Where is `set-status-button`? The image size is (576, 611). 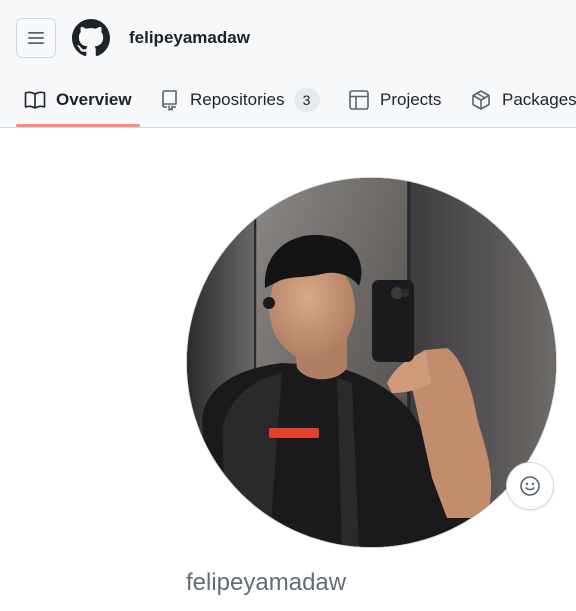
set-status-button is located at coordinates (530, 486).